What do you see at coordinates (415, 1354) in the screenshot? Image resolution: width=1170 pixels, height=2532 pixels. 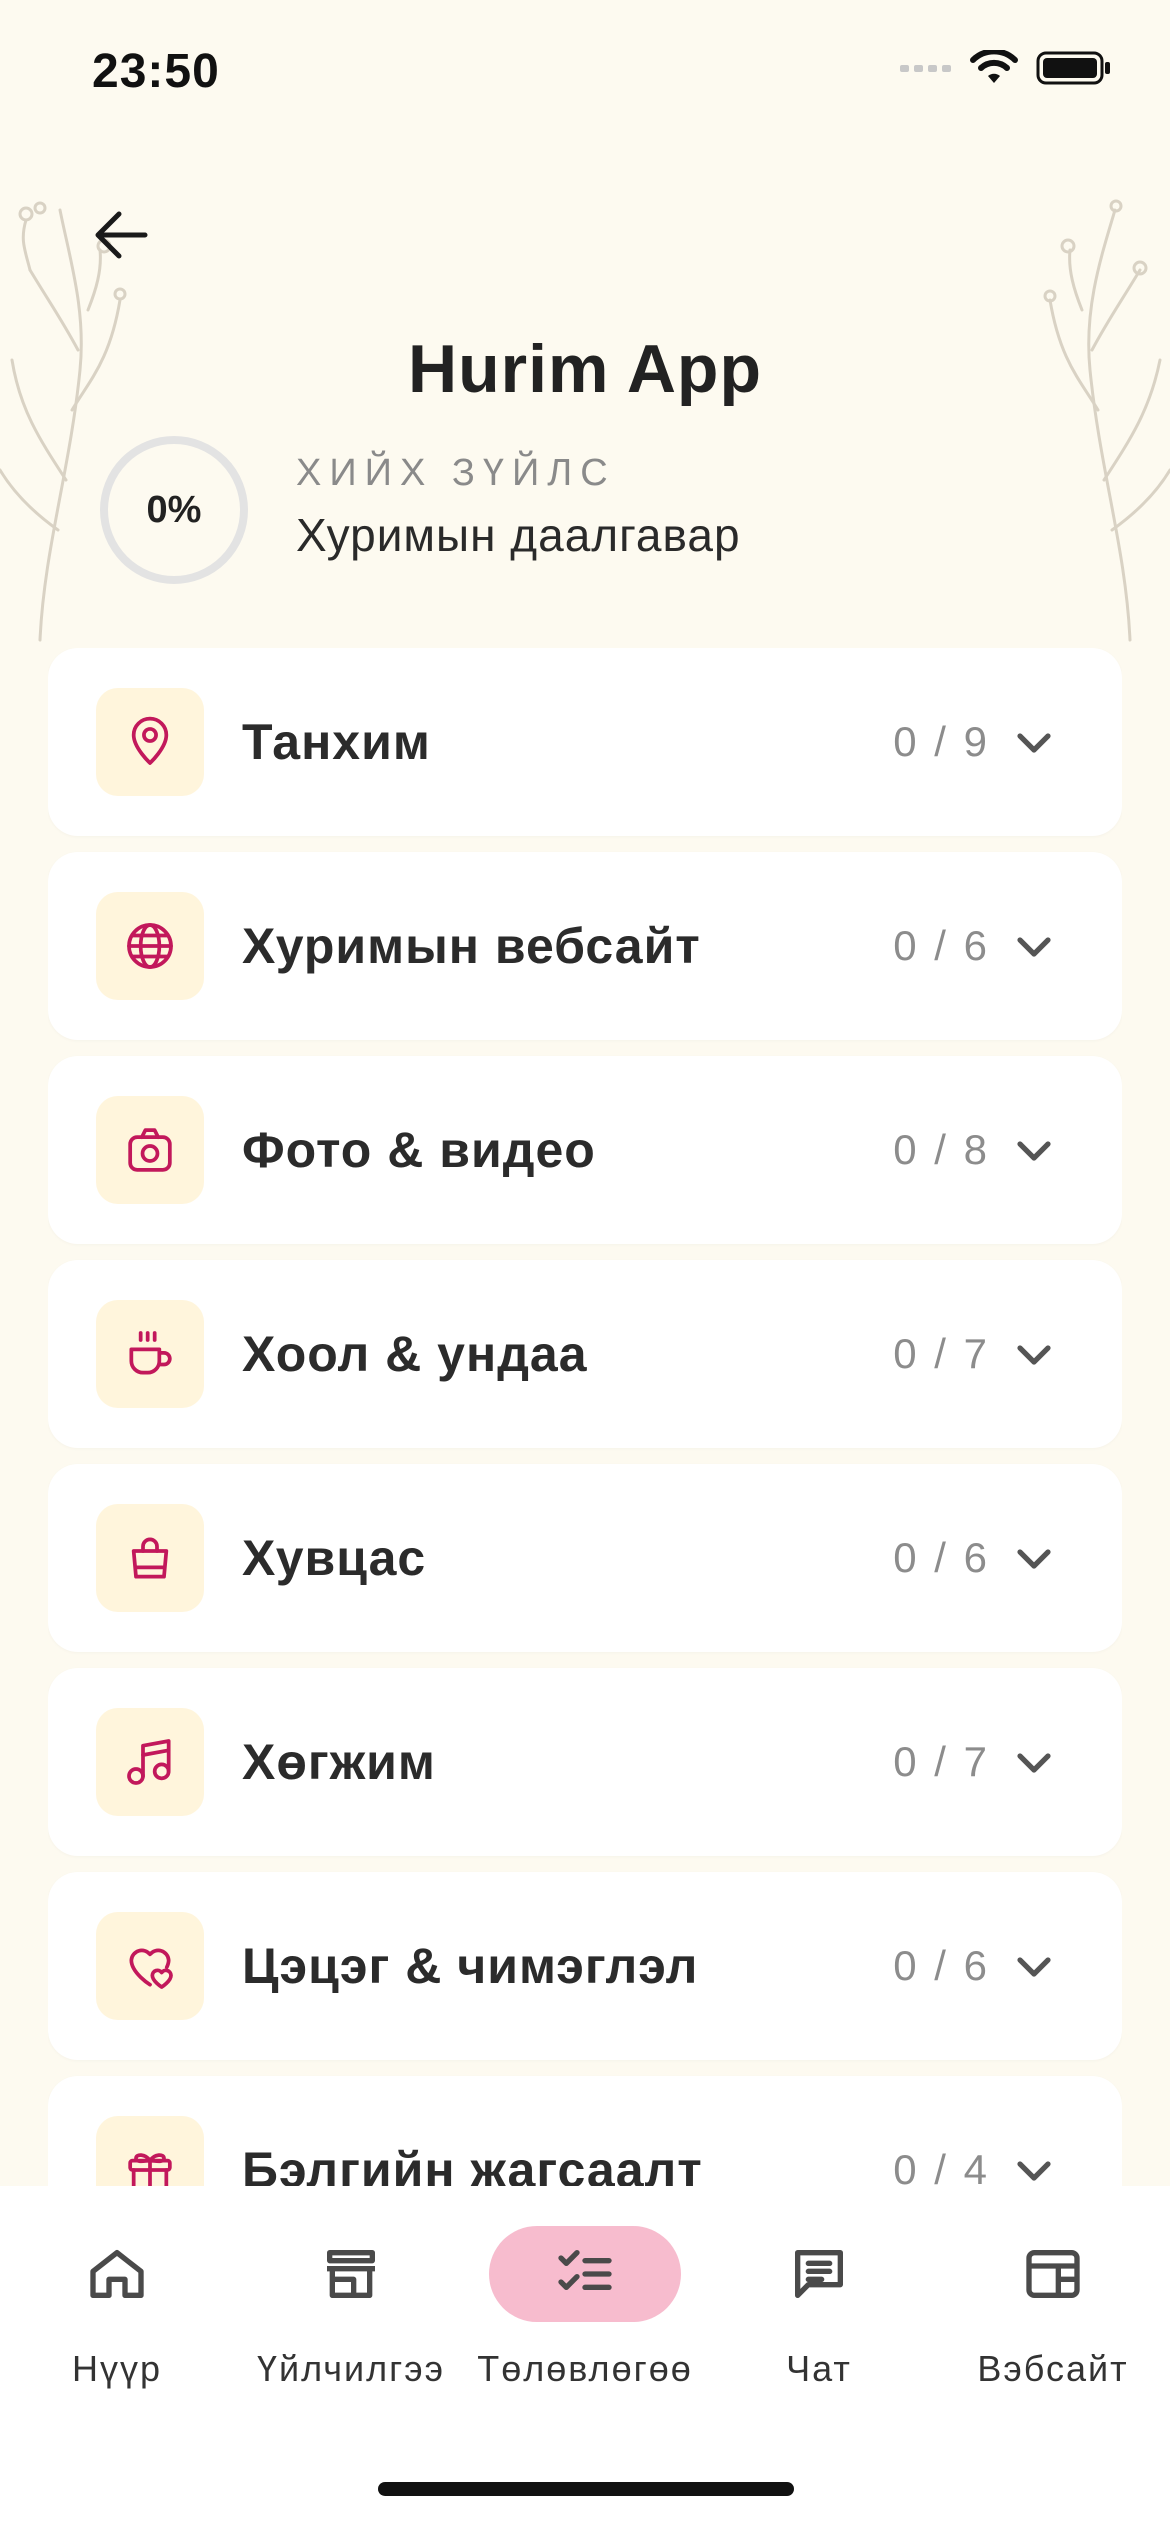 I see `category-label: Хоол & ундаа` at bounding box center [415, 1354].